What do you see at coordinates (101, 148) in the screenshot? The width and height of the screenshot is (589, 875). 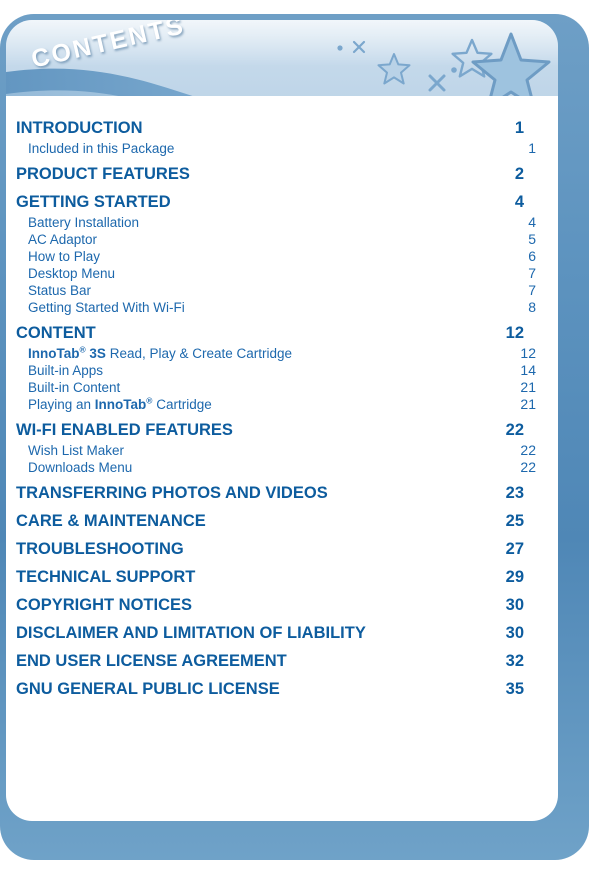 I see `toc-entry-label: Included in this Package` at bounding box center [101, 148].